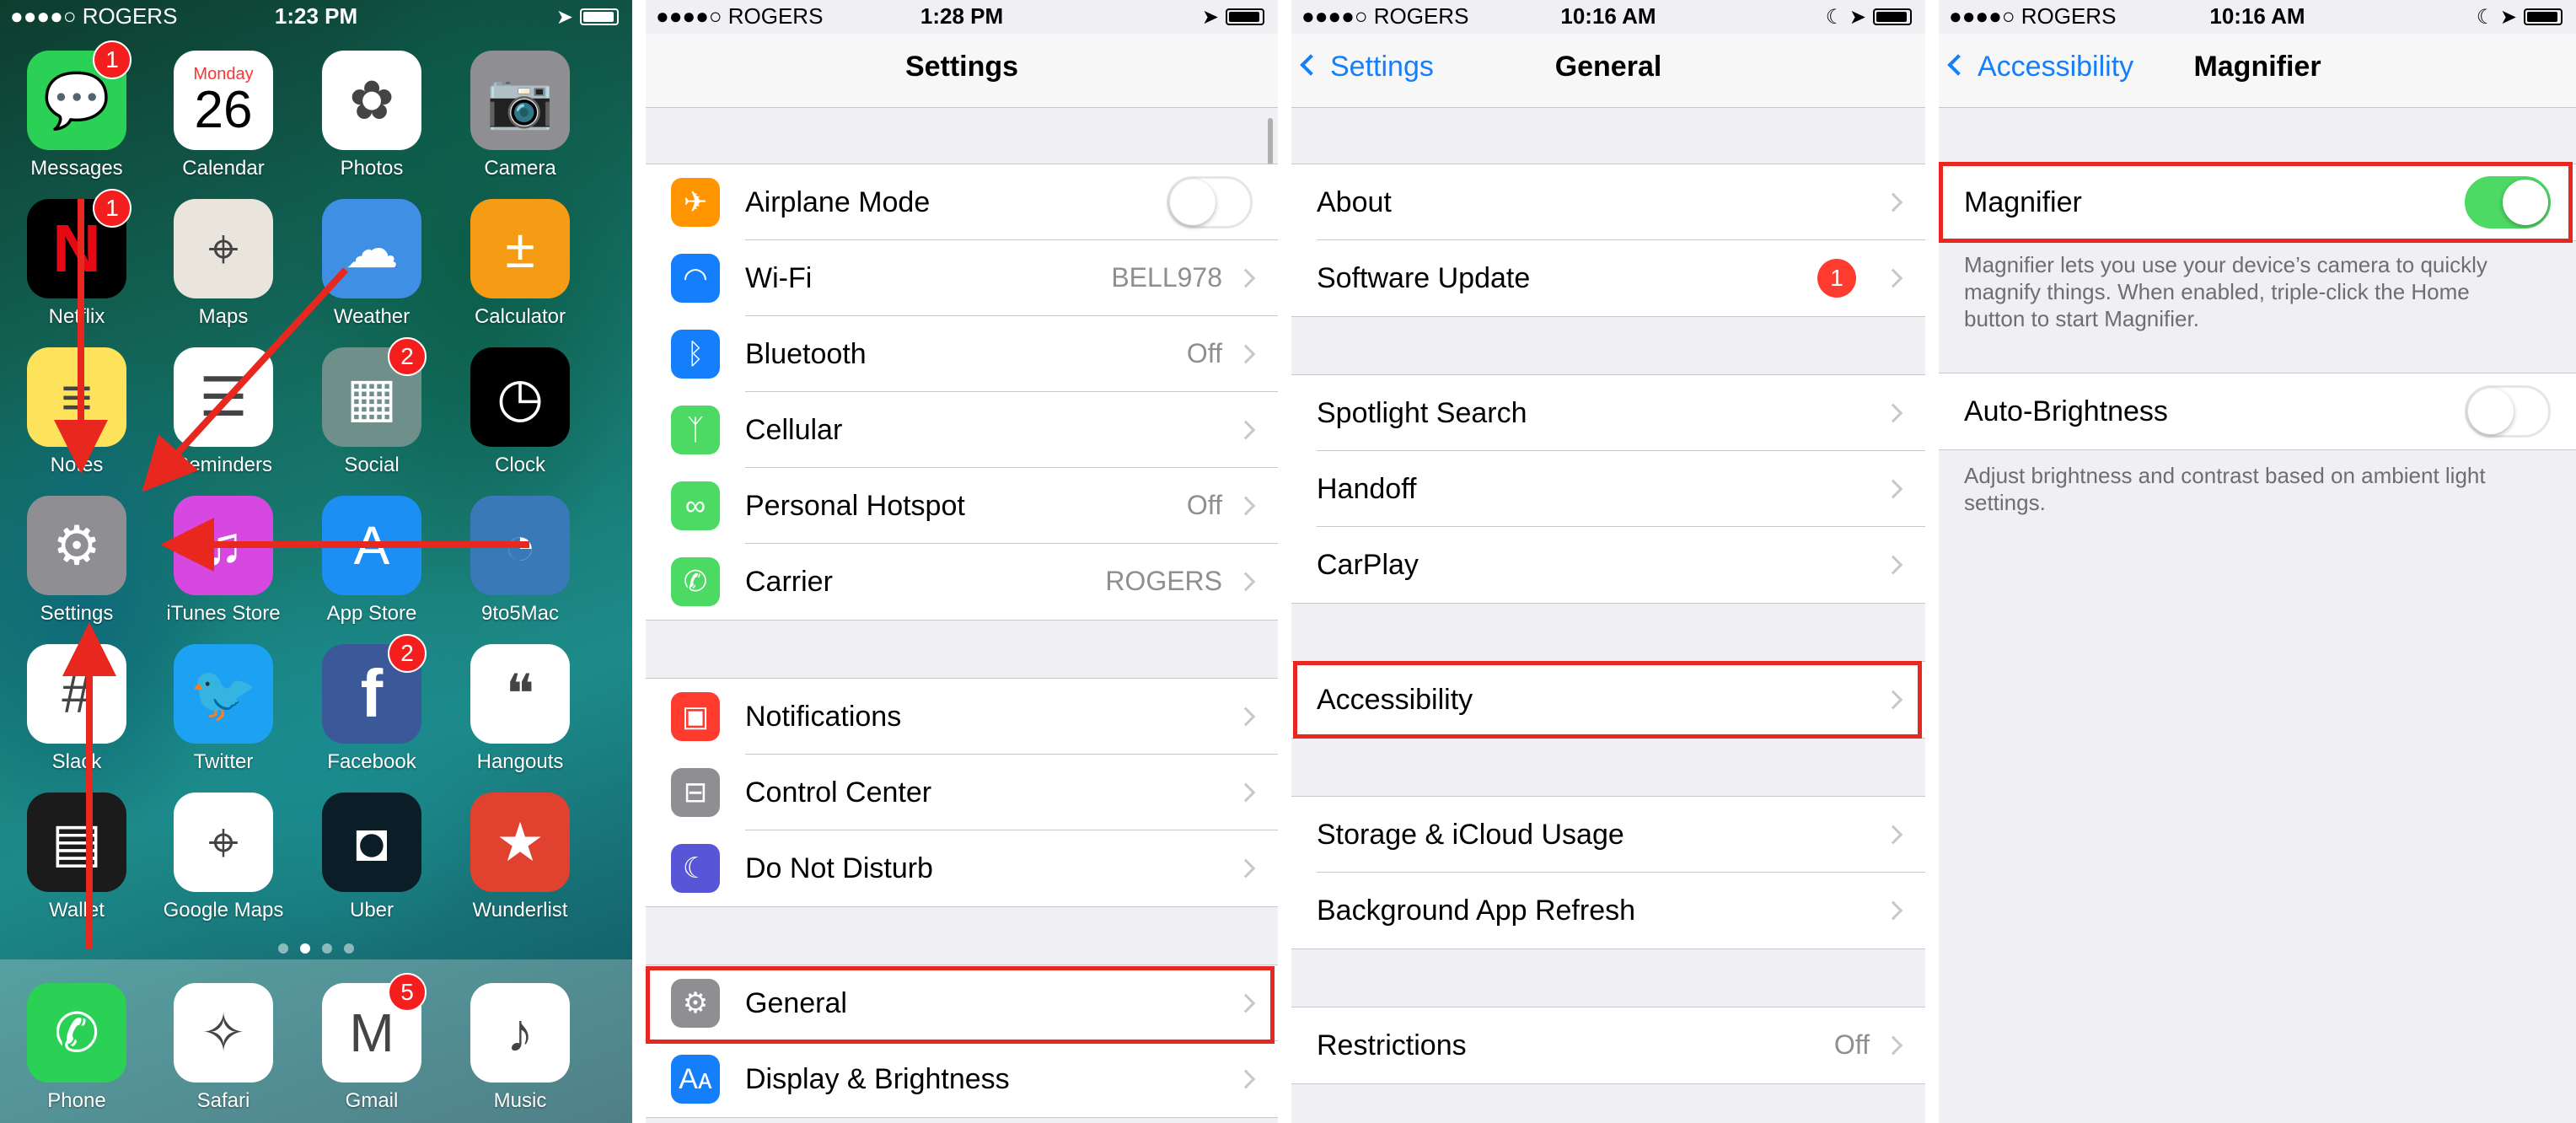  I want to click on auto-brightness-row: Auto-Brightness, so click(2257, 411).